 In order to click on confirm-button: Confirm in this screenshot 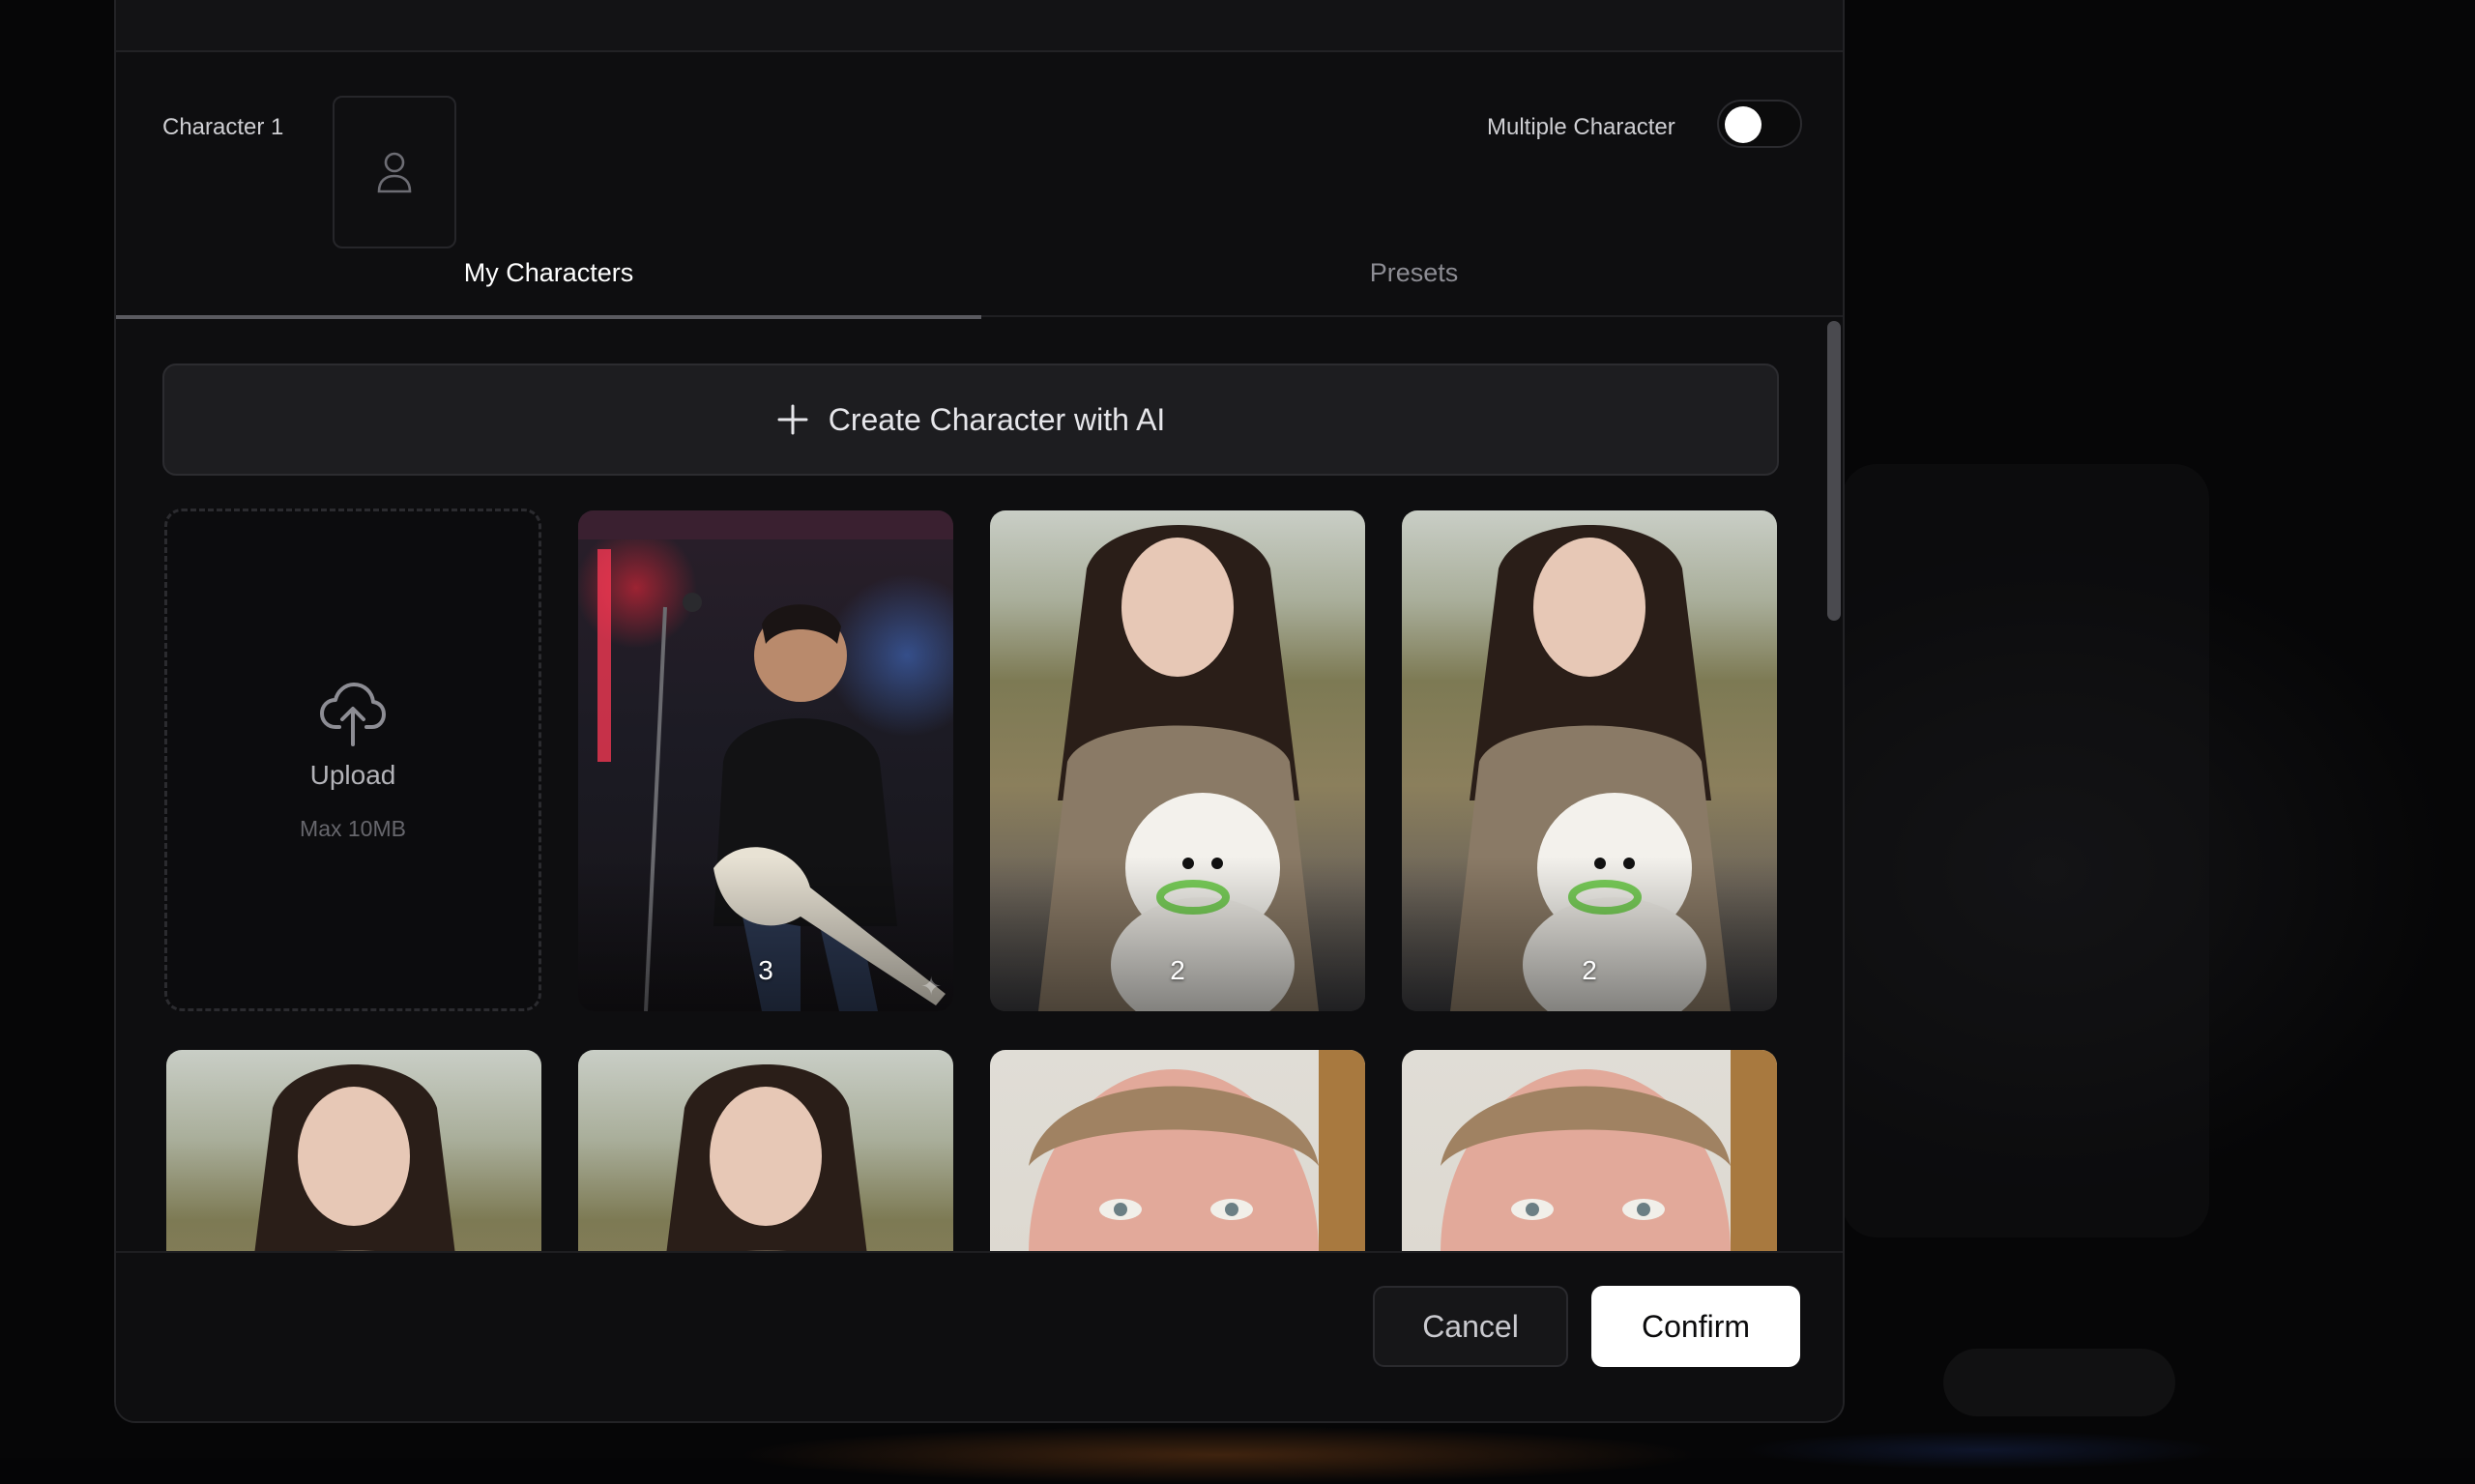, I will do `click(1695, 1326)`.